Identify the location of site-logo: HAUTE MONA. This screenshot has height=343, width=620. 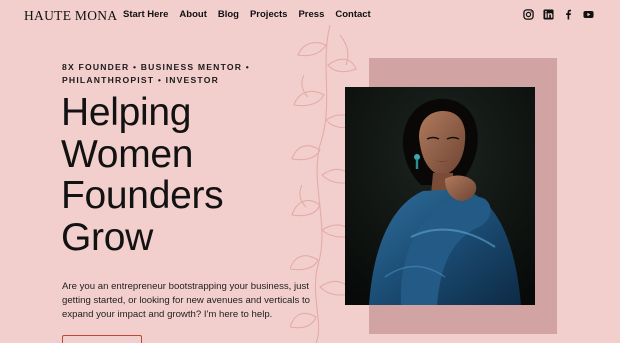
(70, 16).